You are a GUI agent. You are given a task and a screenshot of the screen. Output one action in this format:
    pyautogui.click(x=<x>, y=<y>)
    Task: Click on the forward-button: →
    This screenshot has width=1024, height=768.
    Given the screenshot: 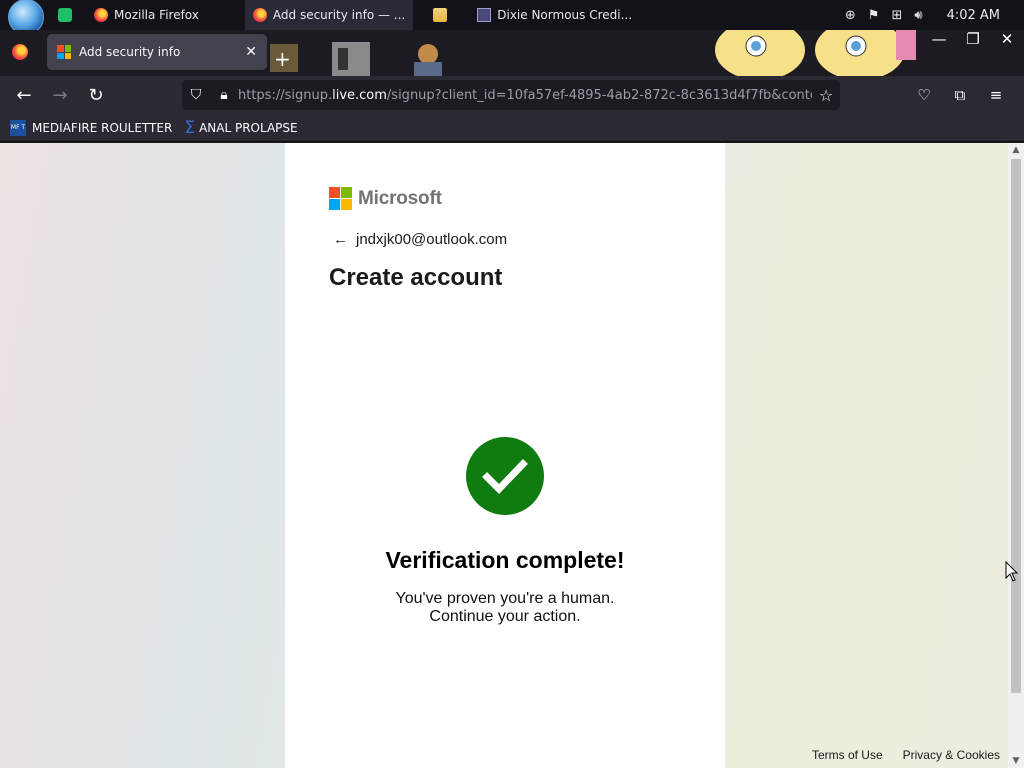 What is the action you would take?
    pyautogui.click(x=60, y=95)
    